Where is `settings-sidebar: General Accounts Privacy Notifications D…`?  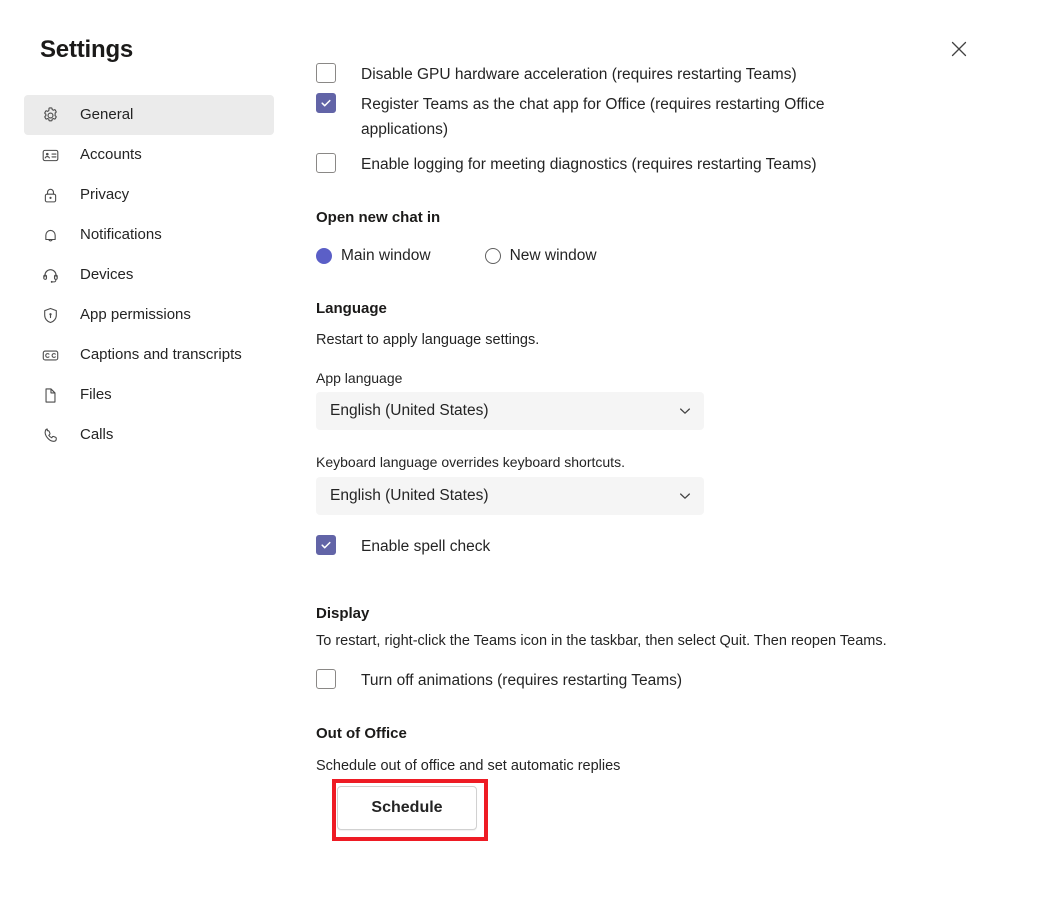 settings-sidebar: General Accounts Privacy Notifications D… is located at coordinates (149, 275).